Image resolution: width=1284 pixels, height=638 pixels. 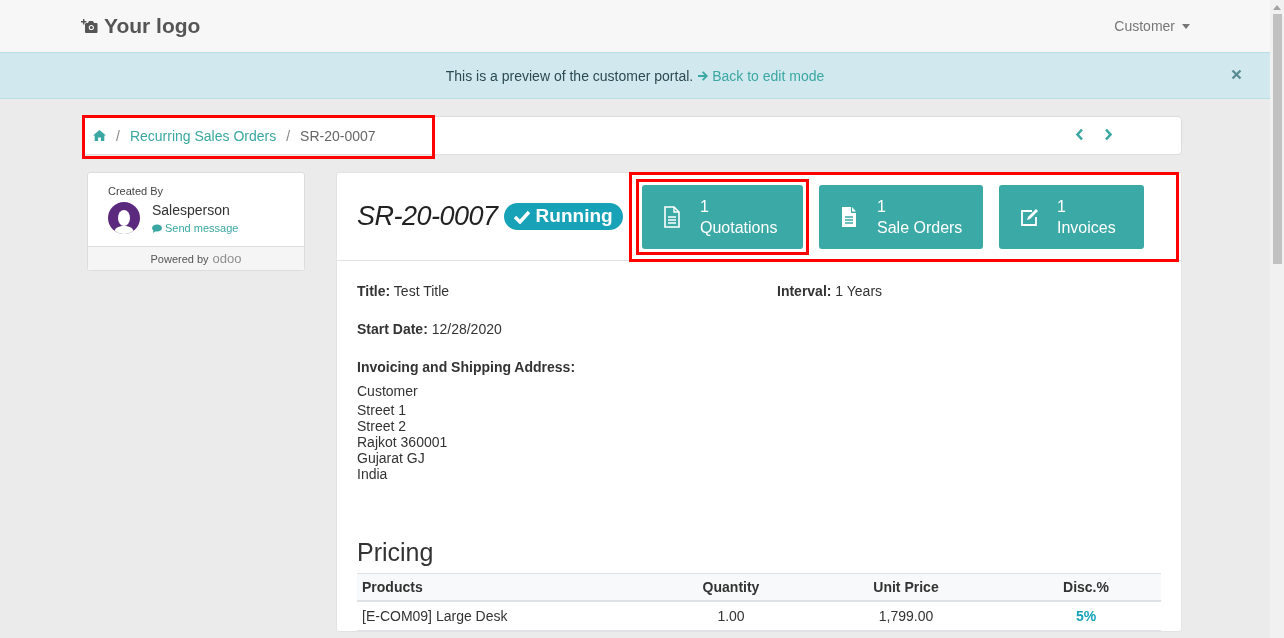 I want to click on table-cell: [E-COM09] Large Desk, so click(x=509, y=616).